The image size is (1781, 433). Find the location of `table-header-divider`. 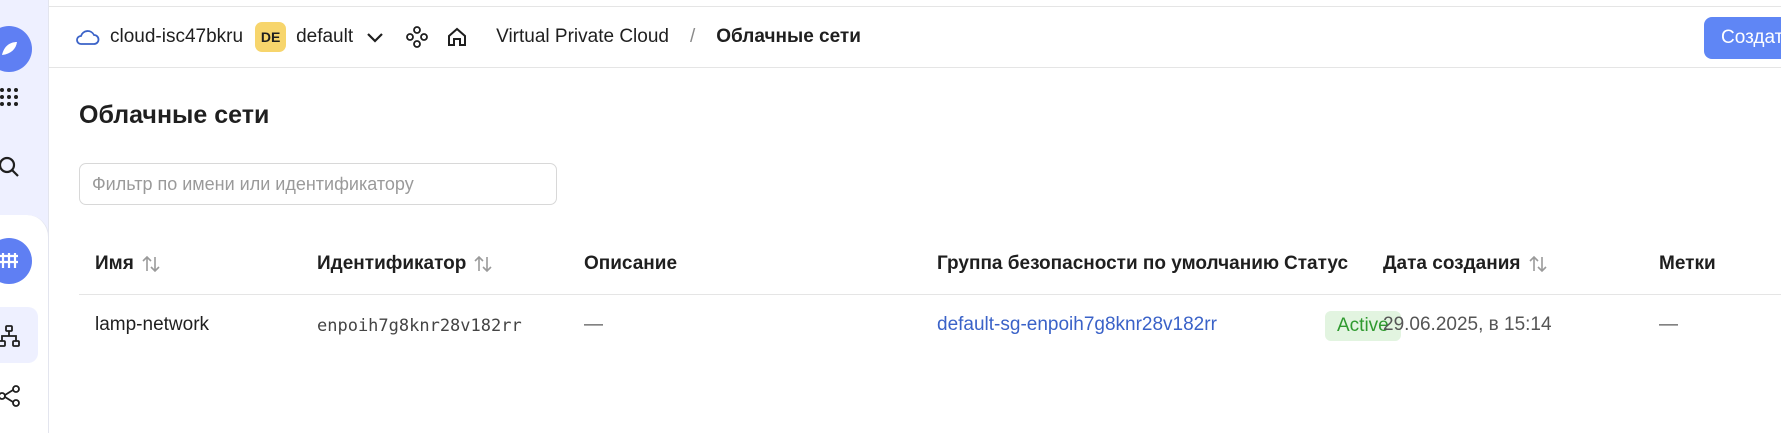

table-header-divider is located at coordinates (930, 294).